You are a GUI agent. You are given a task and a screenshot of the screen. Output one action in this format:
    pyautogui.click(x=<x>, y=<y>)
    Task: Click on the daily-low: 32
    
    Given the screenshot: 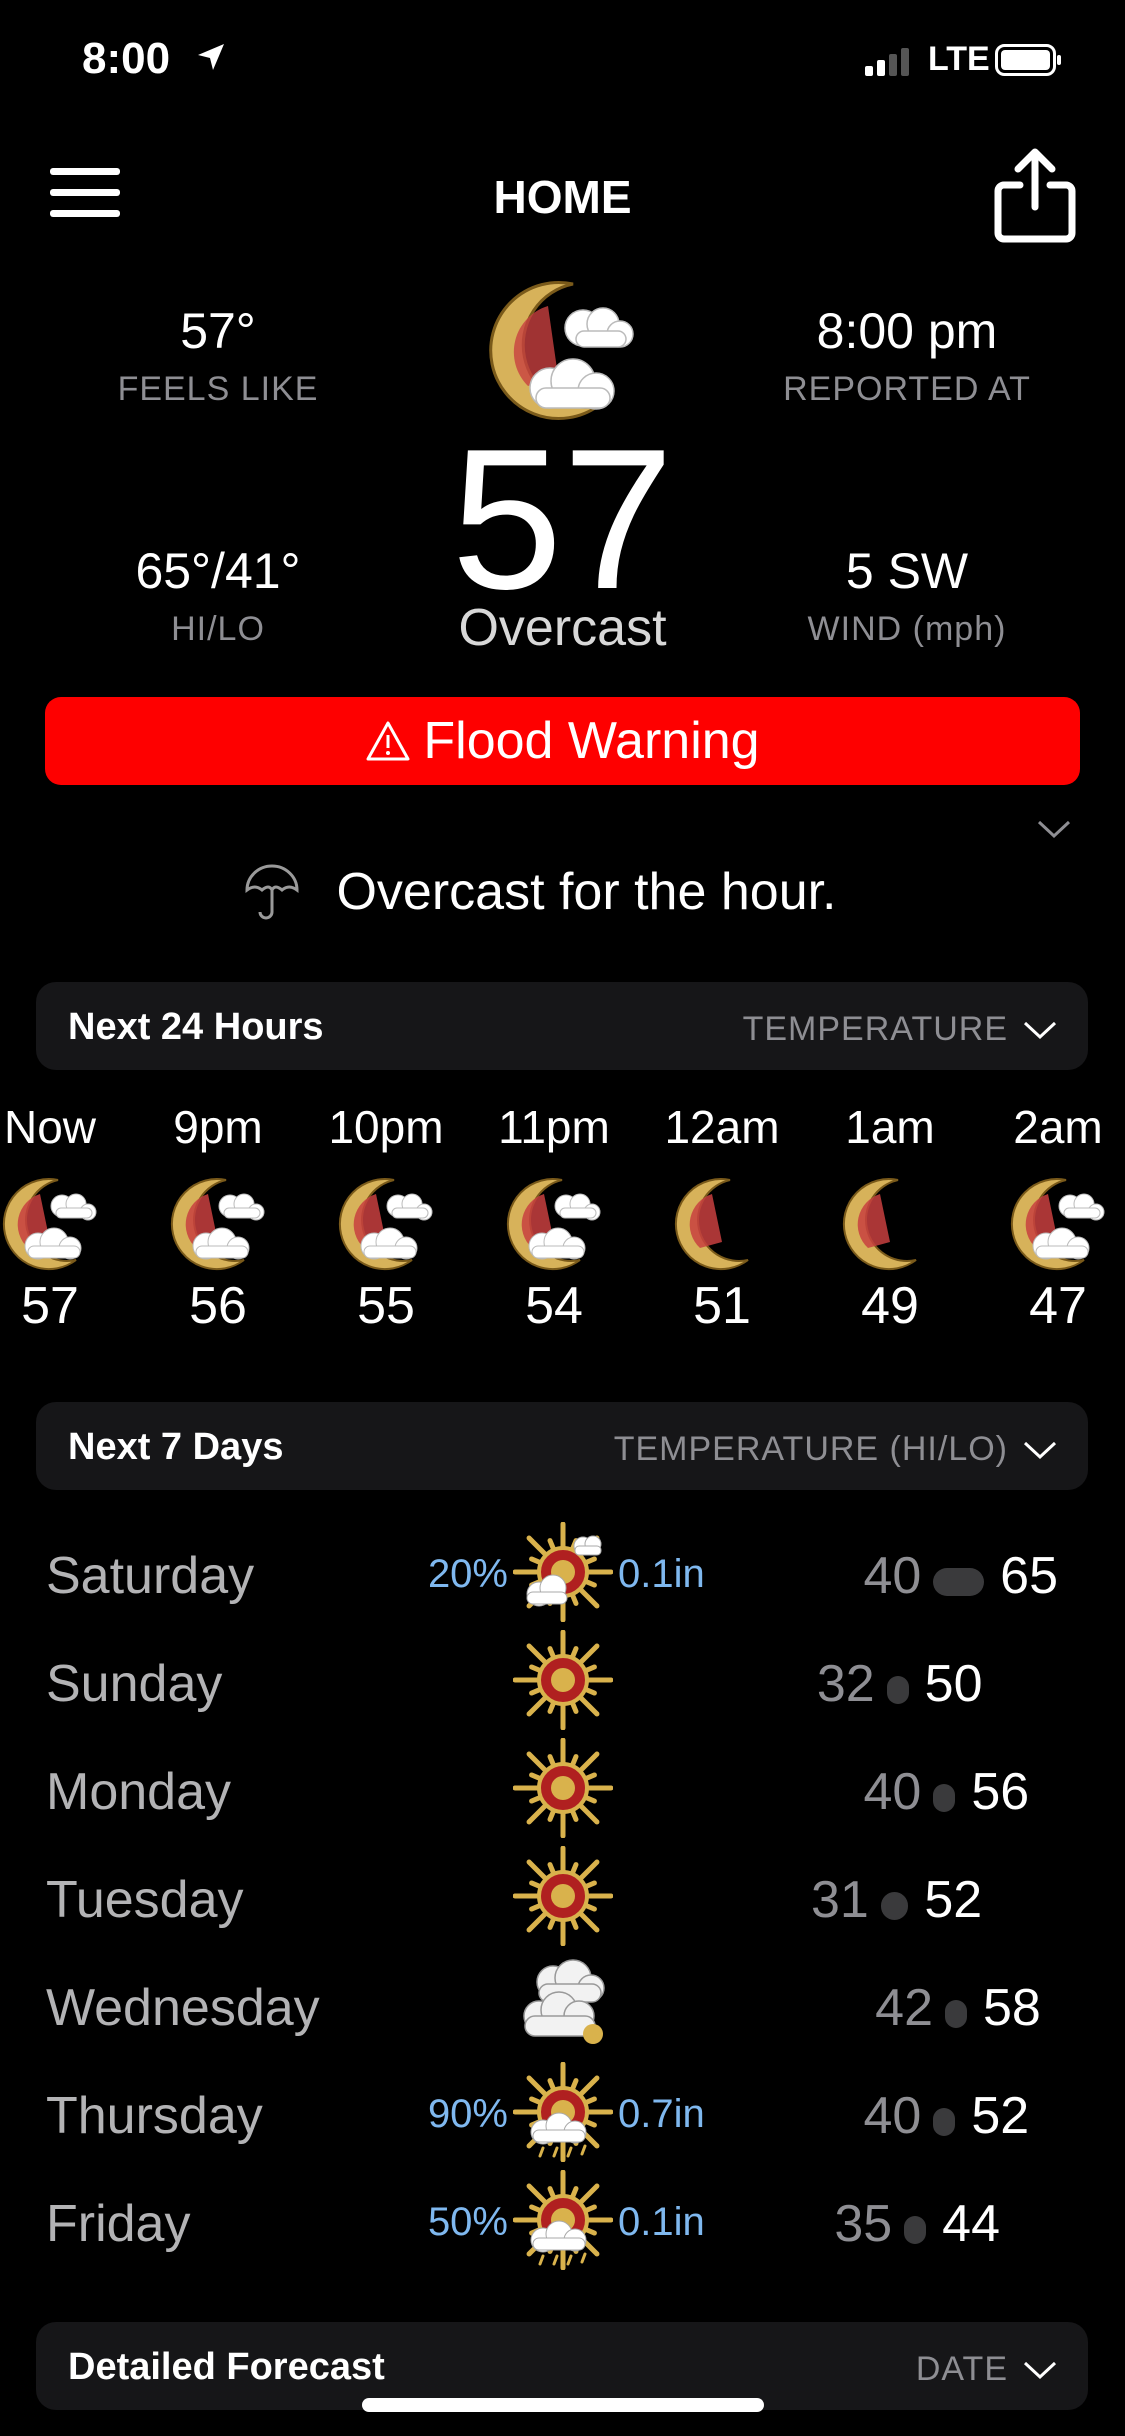 What is the action you would take?
    pyautogui.click(x=845, y=1684)
    